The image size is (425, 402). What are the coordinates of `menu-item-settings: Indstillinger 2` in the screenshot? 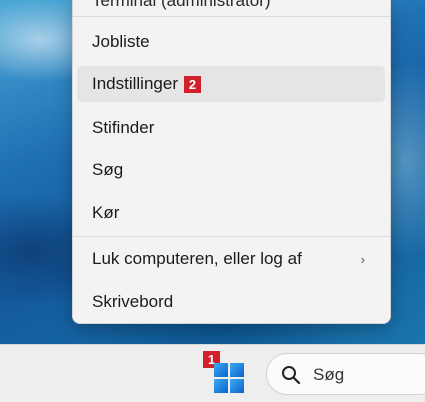 It's located at (231, 84).